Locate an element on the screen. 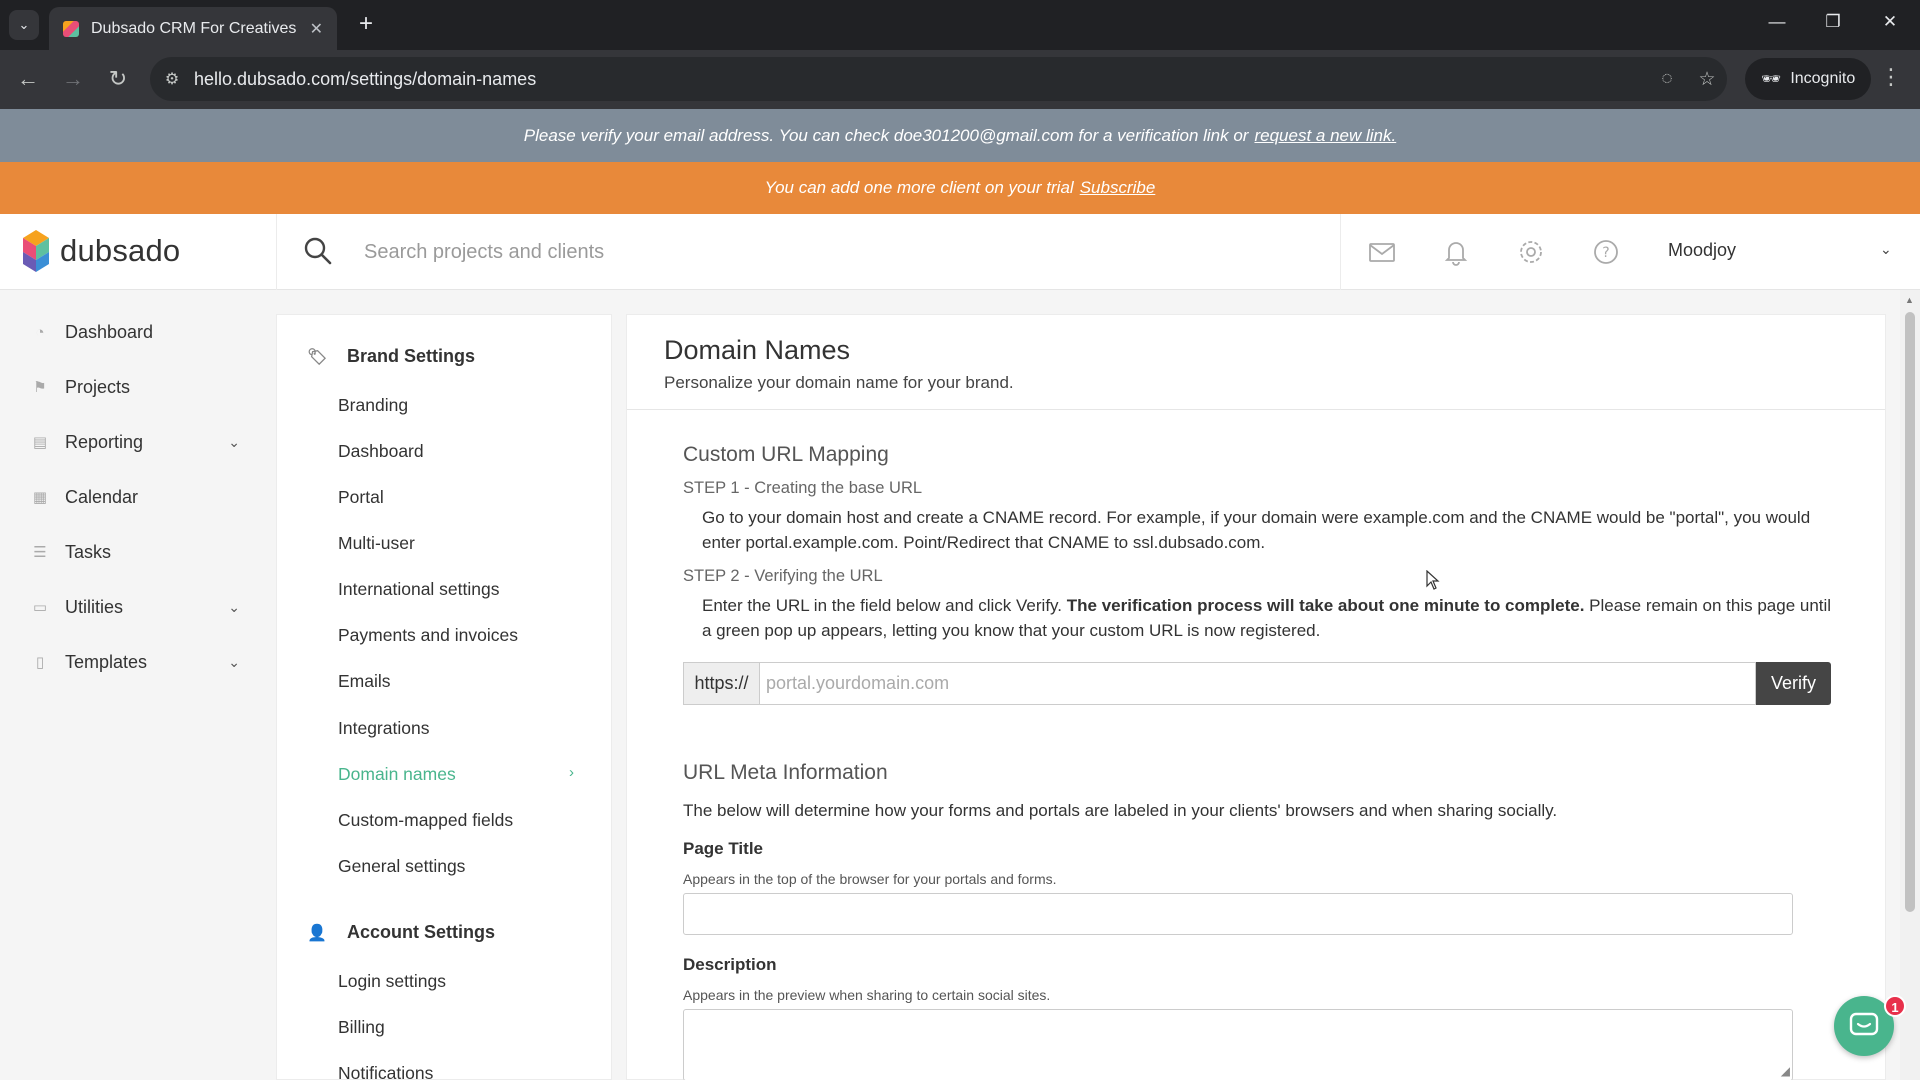 The image size is (1920, 1080). dashboard-icon: ◔ is located at coordinates (40, 332).